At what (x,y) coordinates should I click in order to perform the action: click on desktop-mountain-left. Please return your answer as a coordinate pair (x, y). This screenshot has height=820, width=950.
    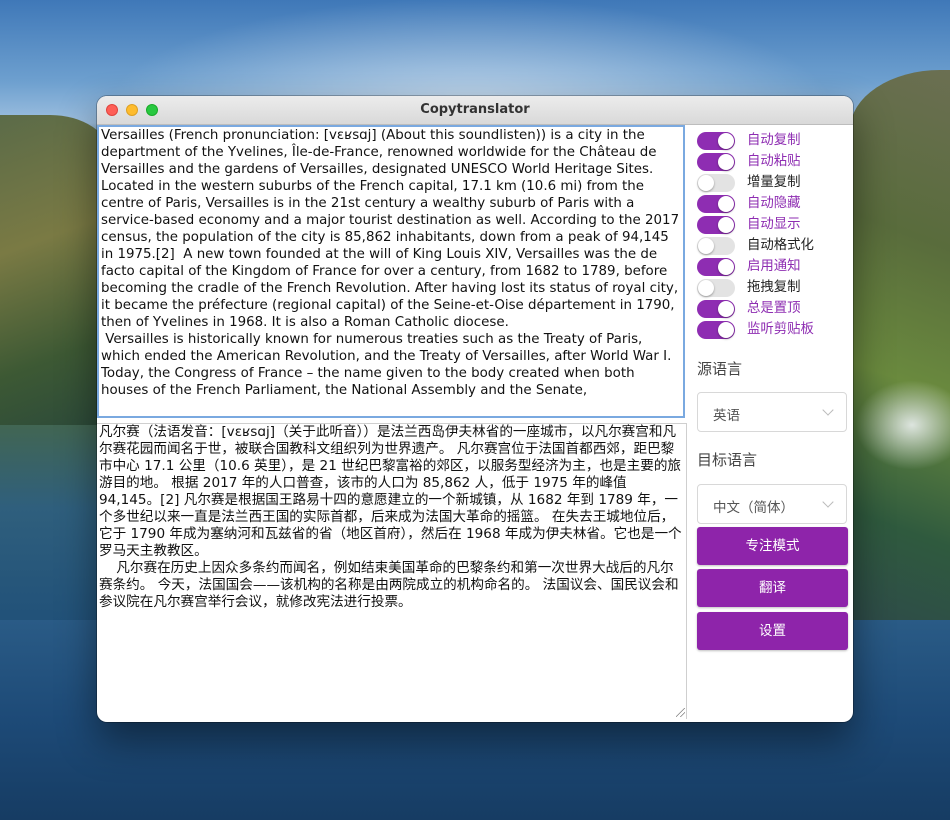
    Looking at the image, I should click on (55, 270).